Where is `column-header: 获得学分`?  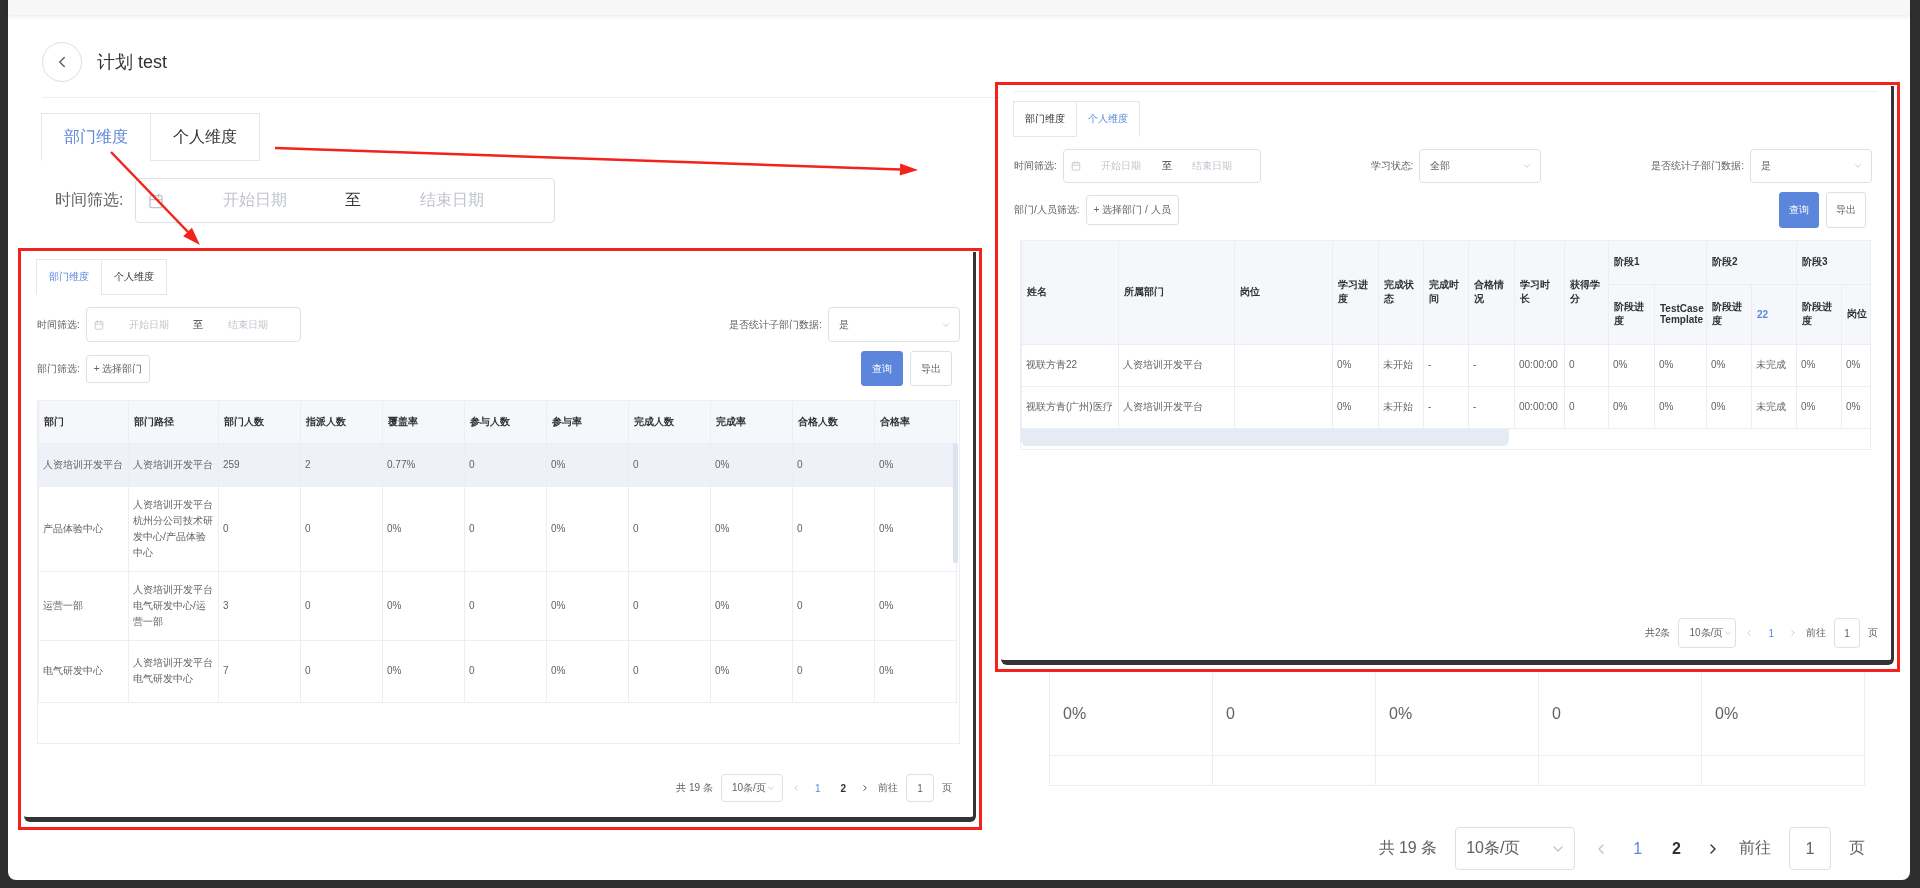 column-header: 获得学分 is located at coordinates (1586, 292).